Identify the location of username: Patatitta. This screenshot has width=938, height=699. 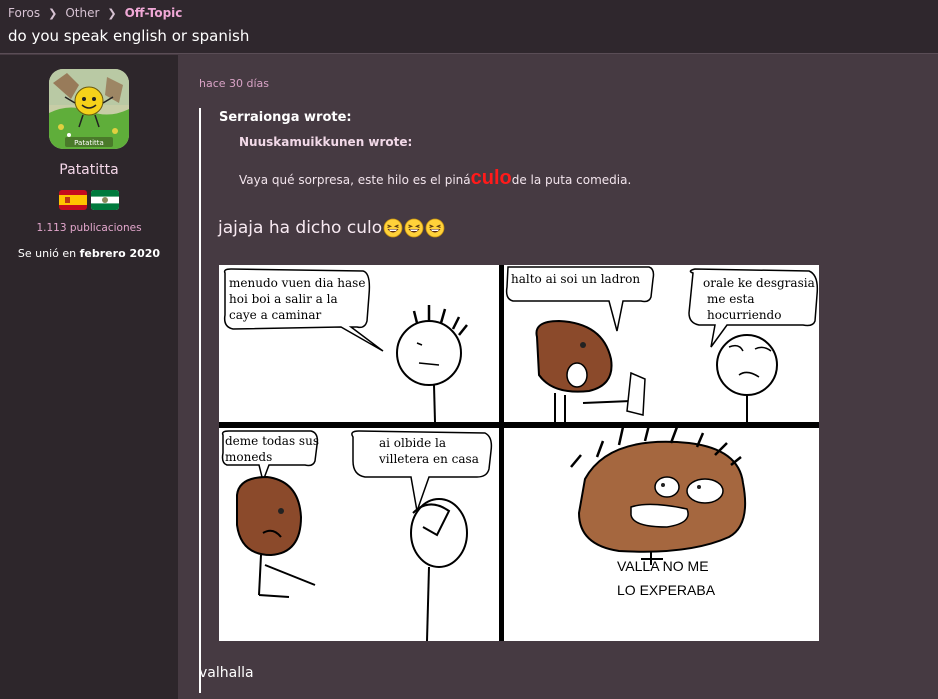
(89, 170).